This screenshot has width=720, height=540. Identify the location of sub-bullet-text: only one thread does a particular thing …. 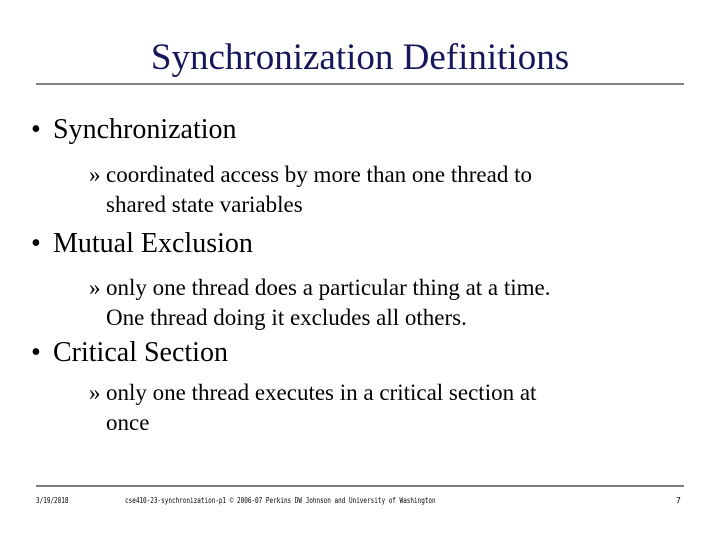
(396, 303).